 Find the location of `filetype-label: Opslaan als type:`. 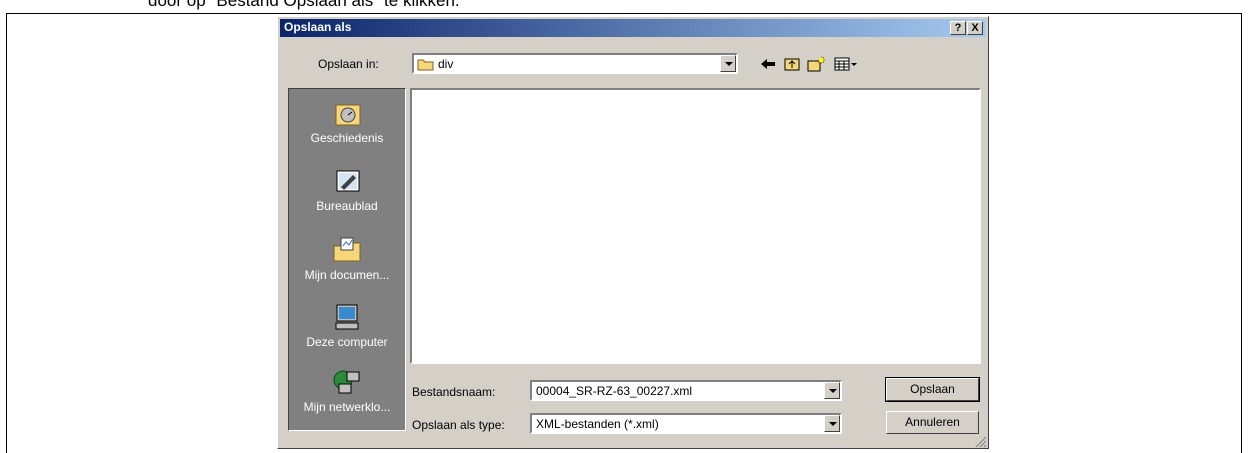

filetype-label: Opslaan als type: is located at coordinates (458, 425).